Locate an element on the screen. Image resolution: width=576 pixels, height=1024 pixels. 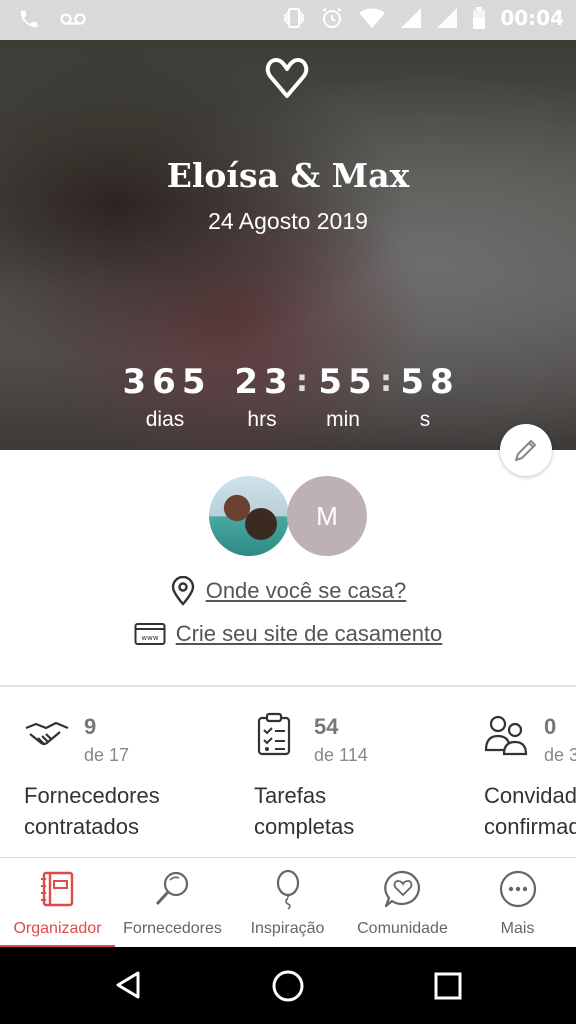
countdown-seconds: 58 is located at coordinates (430, 382).